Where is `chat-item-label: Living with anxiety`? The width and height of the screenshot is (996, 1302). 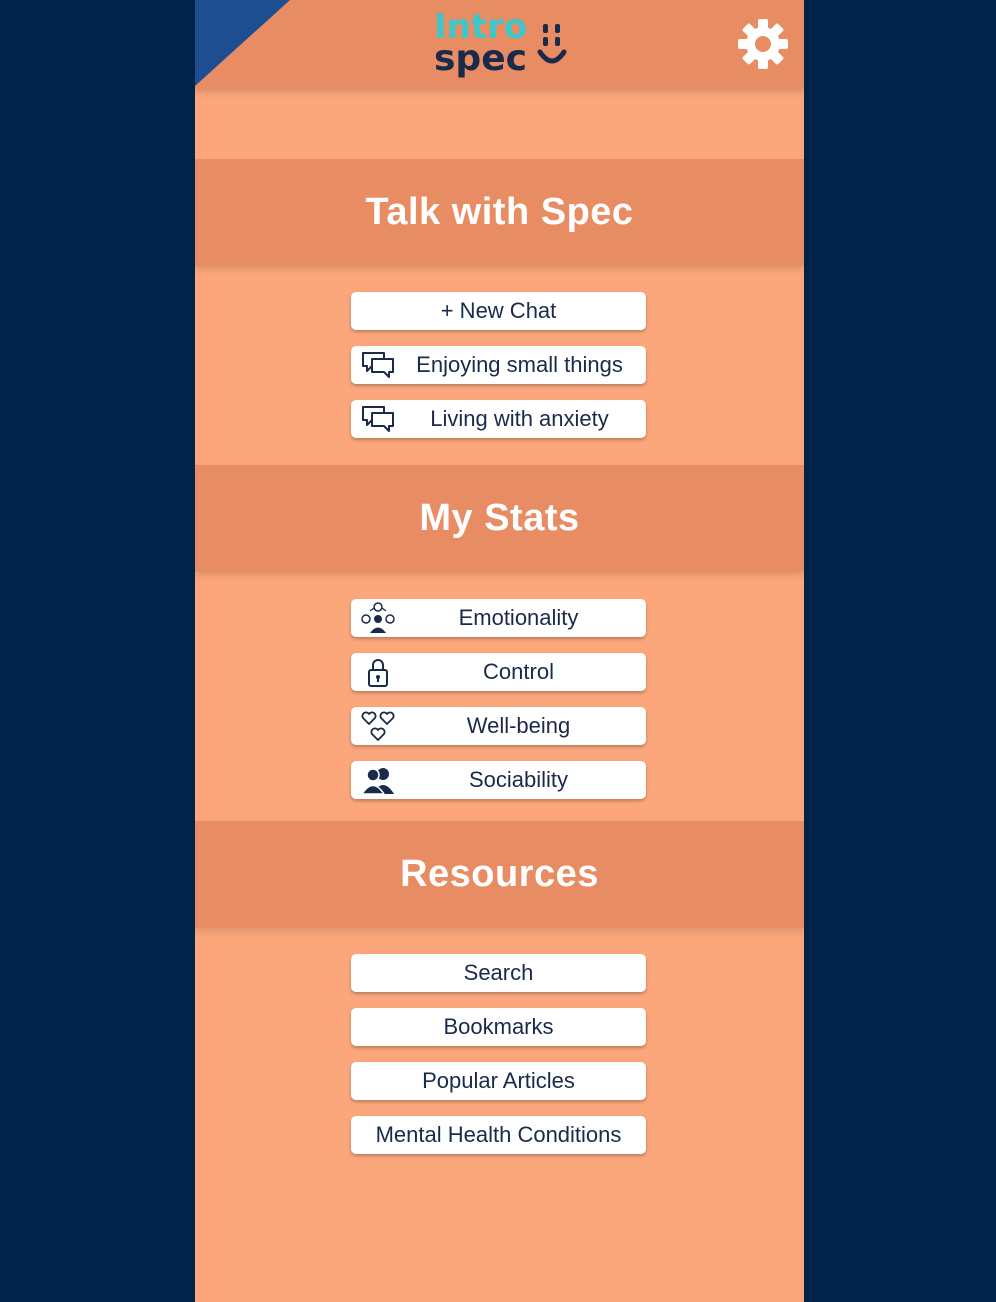
chat-item-label: Living with anxiety is located at coordinates (519, 418).